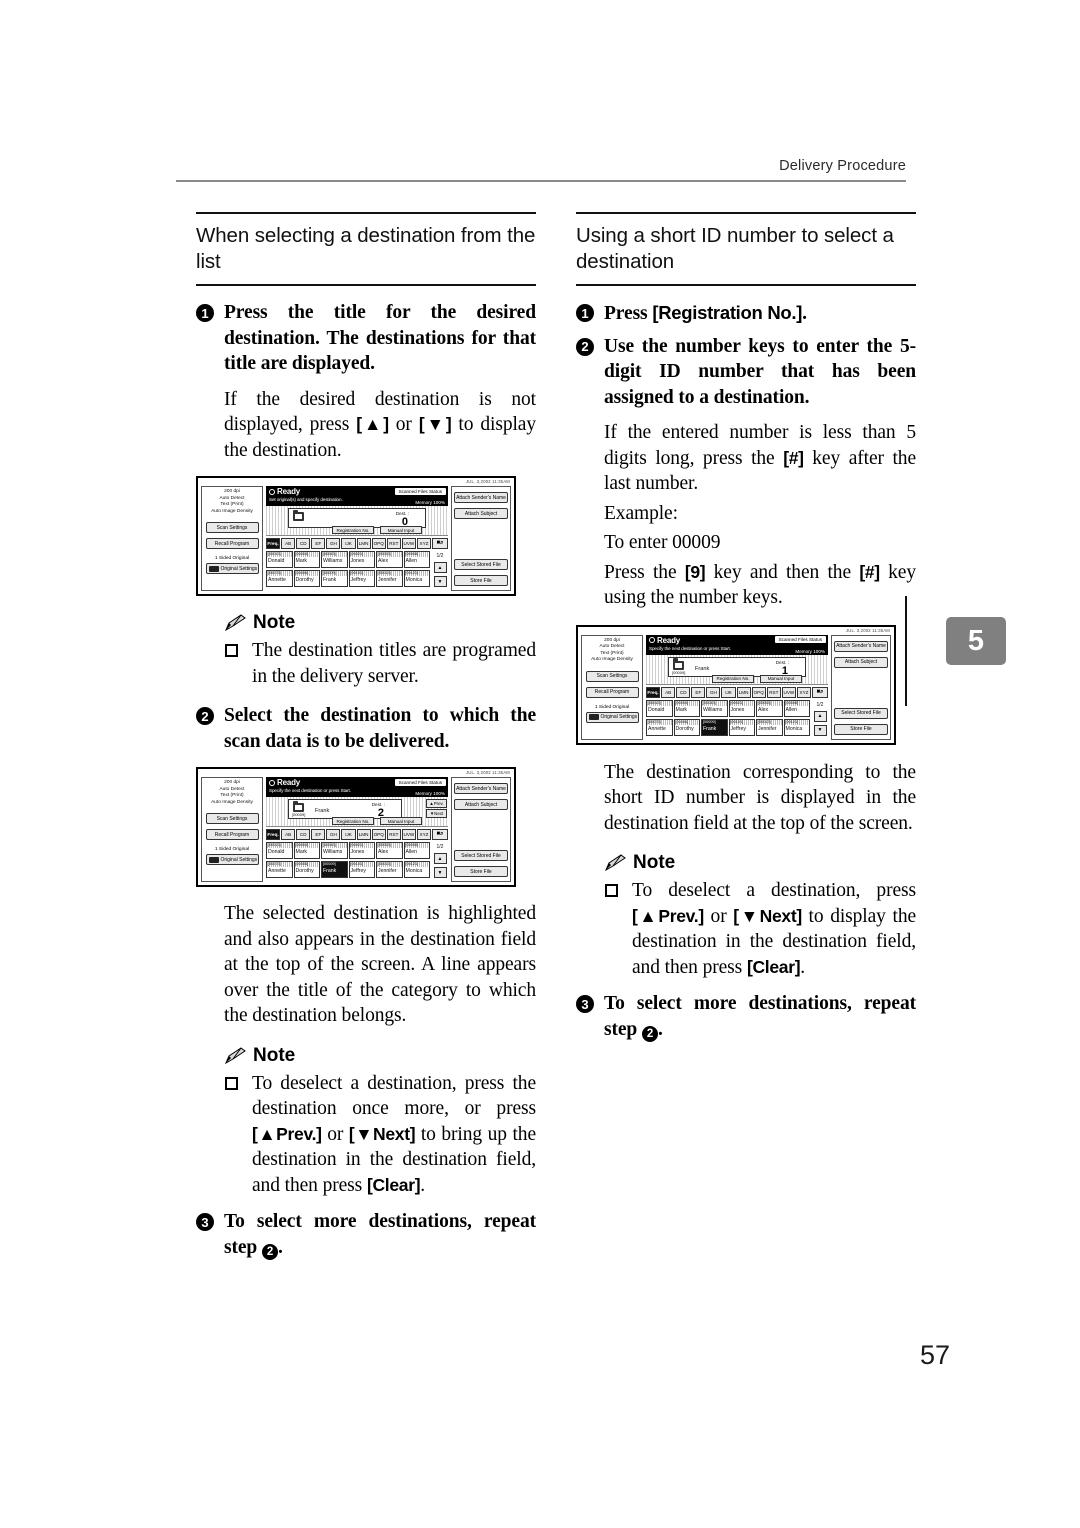  Describe the element at coordinates (279, 869) in the screenshot. I see `lcd2-cell-6: [00073] Annette` at that location.